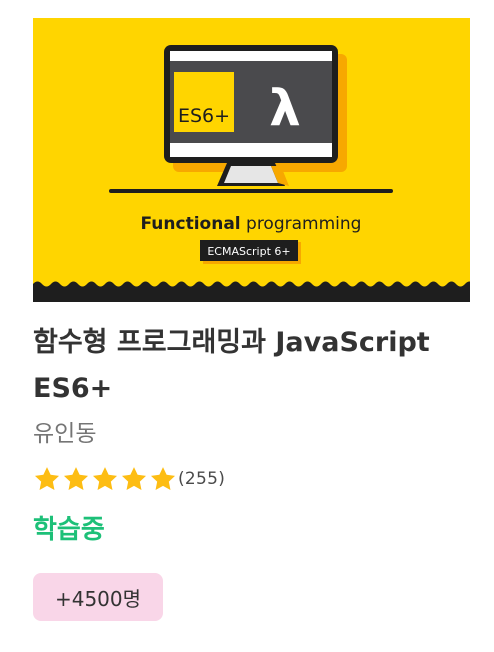  Describe the element at coordinates (285, 108) in the screenshot. I see `lambda-icon: λ` at that location.